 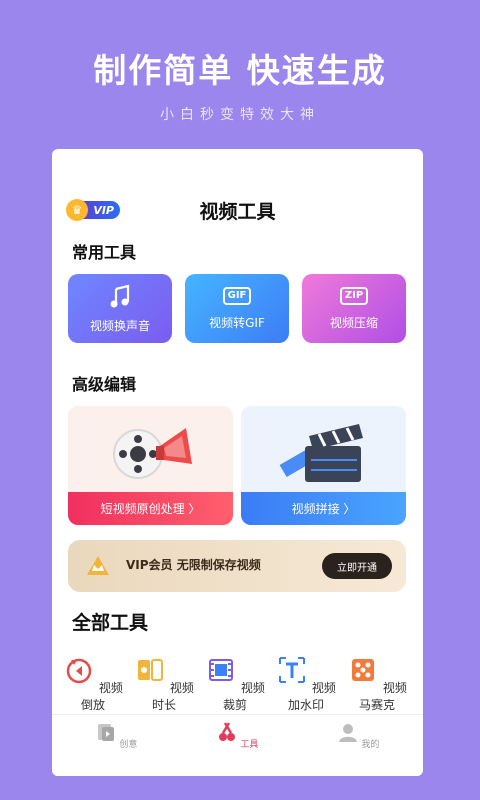 I want to click on hero-subtitle: 小白秒变特效大神, so click(x=240, y=115).